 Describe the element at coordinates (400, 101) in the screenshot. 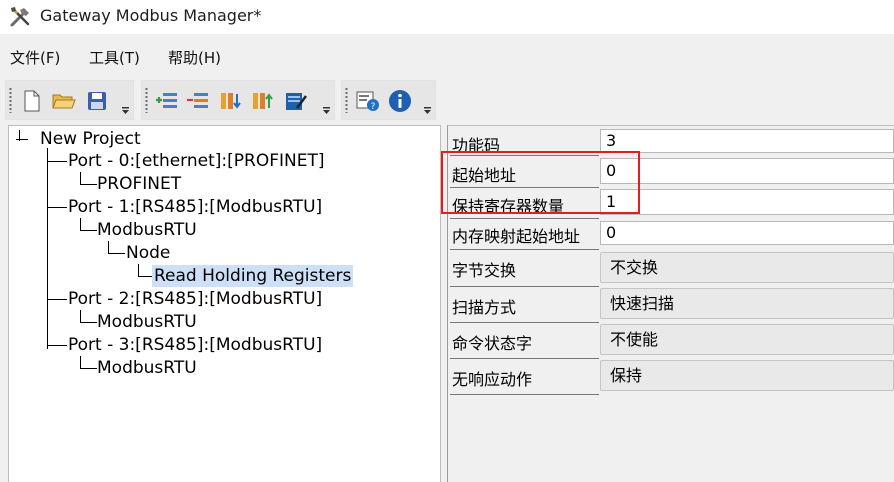

I see `info-icon` at that location.